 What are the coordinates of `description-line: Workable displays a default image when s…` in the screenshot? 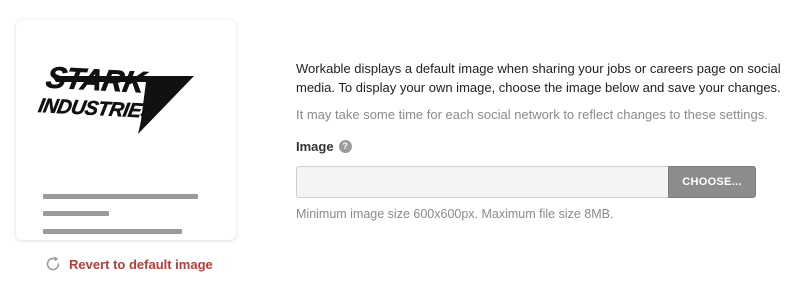 It's located at (538, 68).